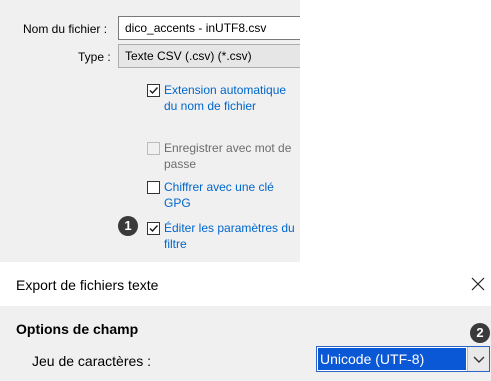 This screenshot has height=381, width=491. What do you see at coordinates (77, 329) in the screenshot?
I see `section-title: Options de champ` at bounding box center [77, 329].